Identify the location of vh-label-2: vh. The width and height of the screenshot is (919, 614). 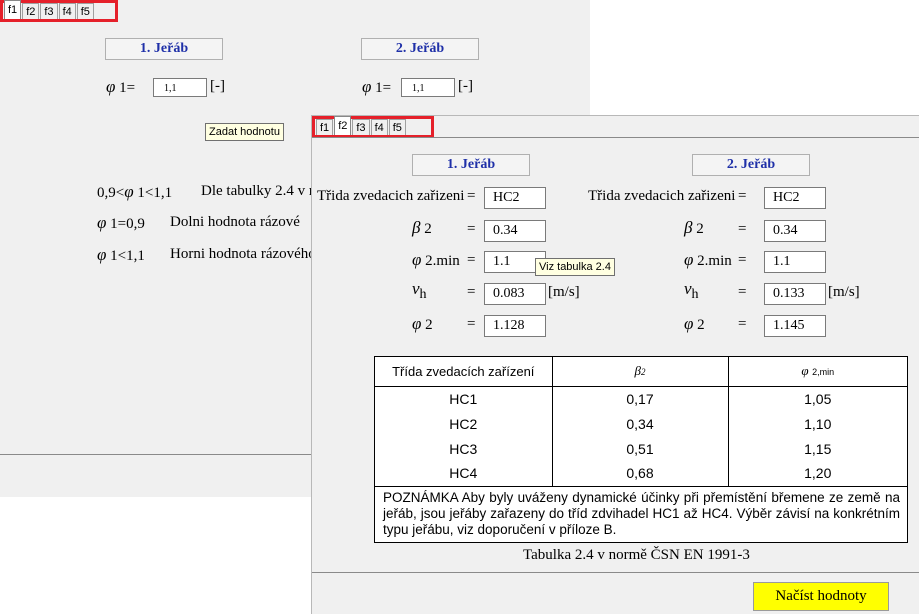
(691, 290).